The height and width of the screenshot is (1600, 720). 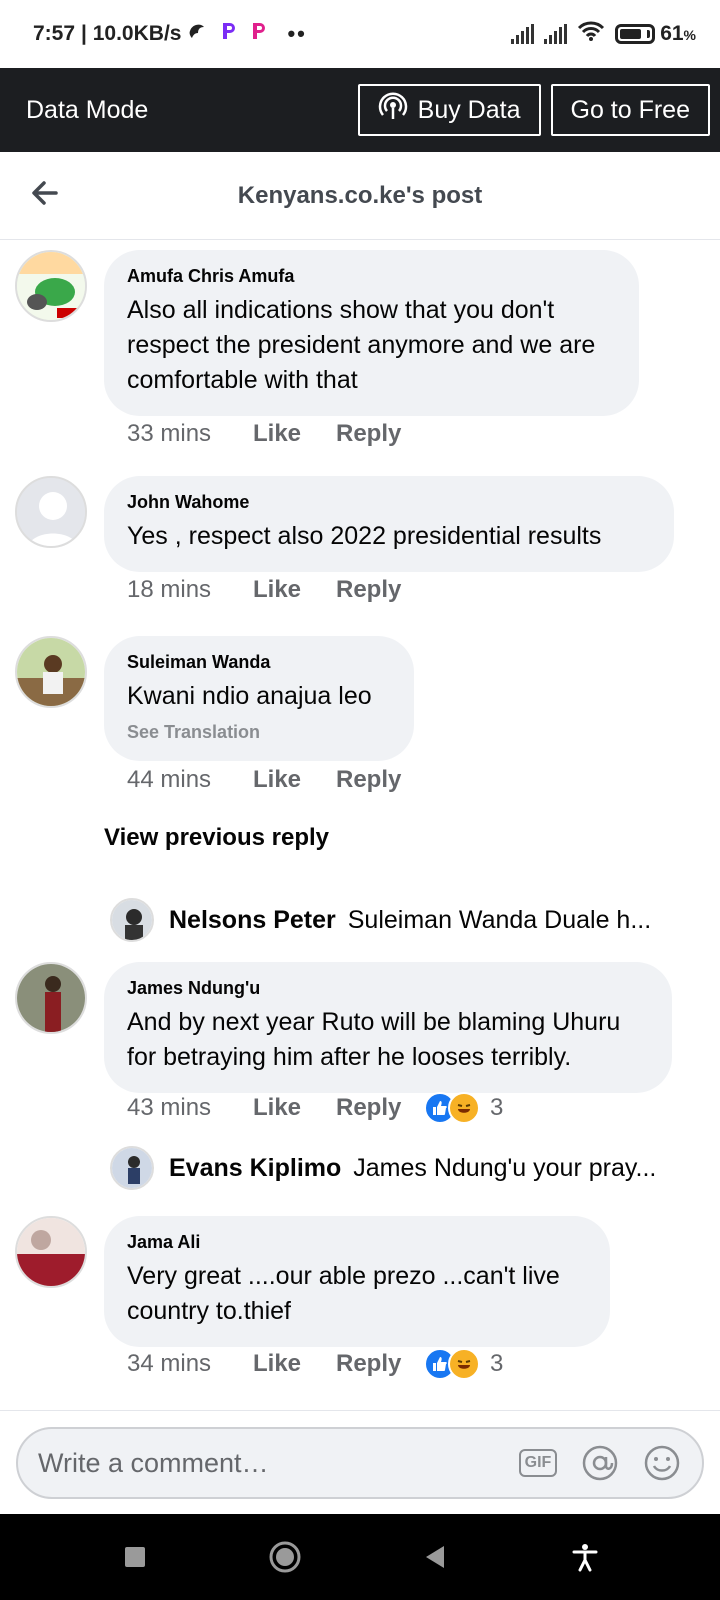 I want to click on reply-author: Nelsons Peter, so click(x=252, y=920).